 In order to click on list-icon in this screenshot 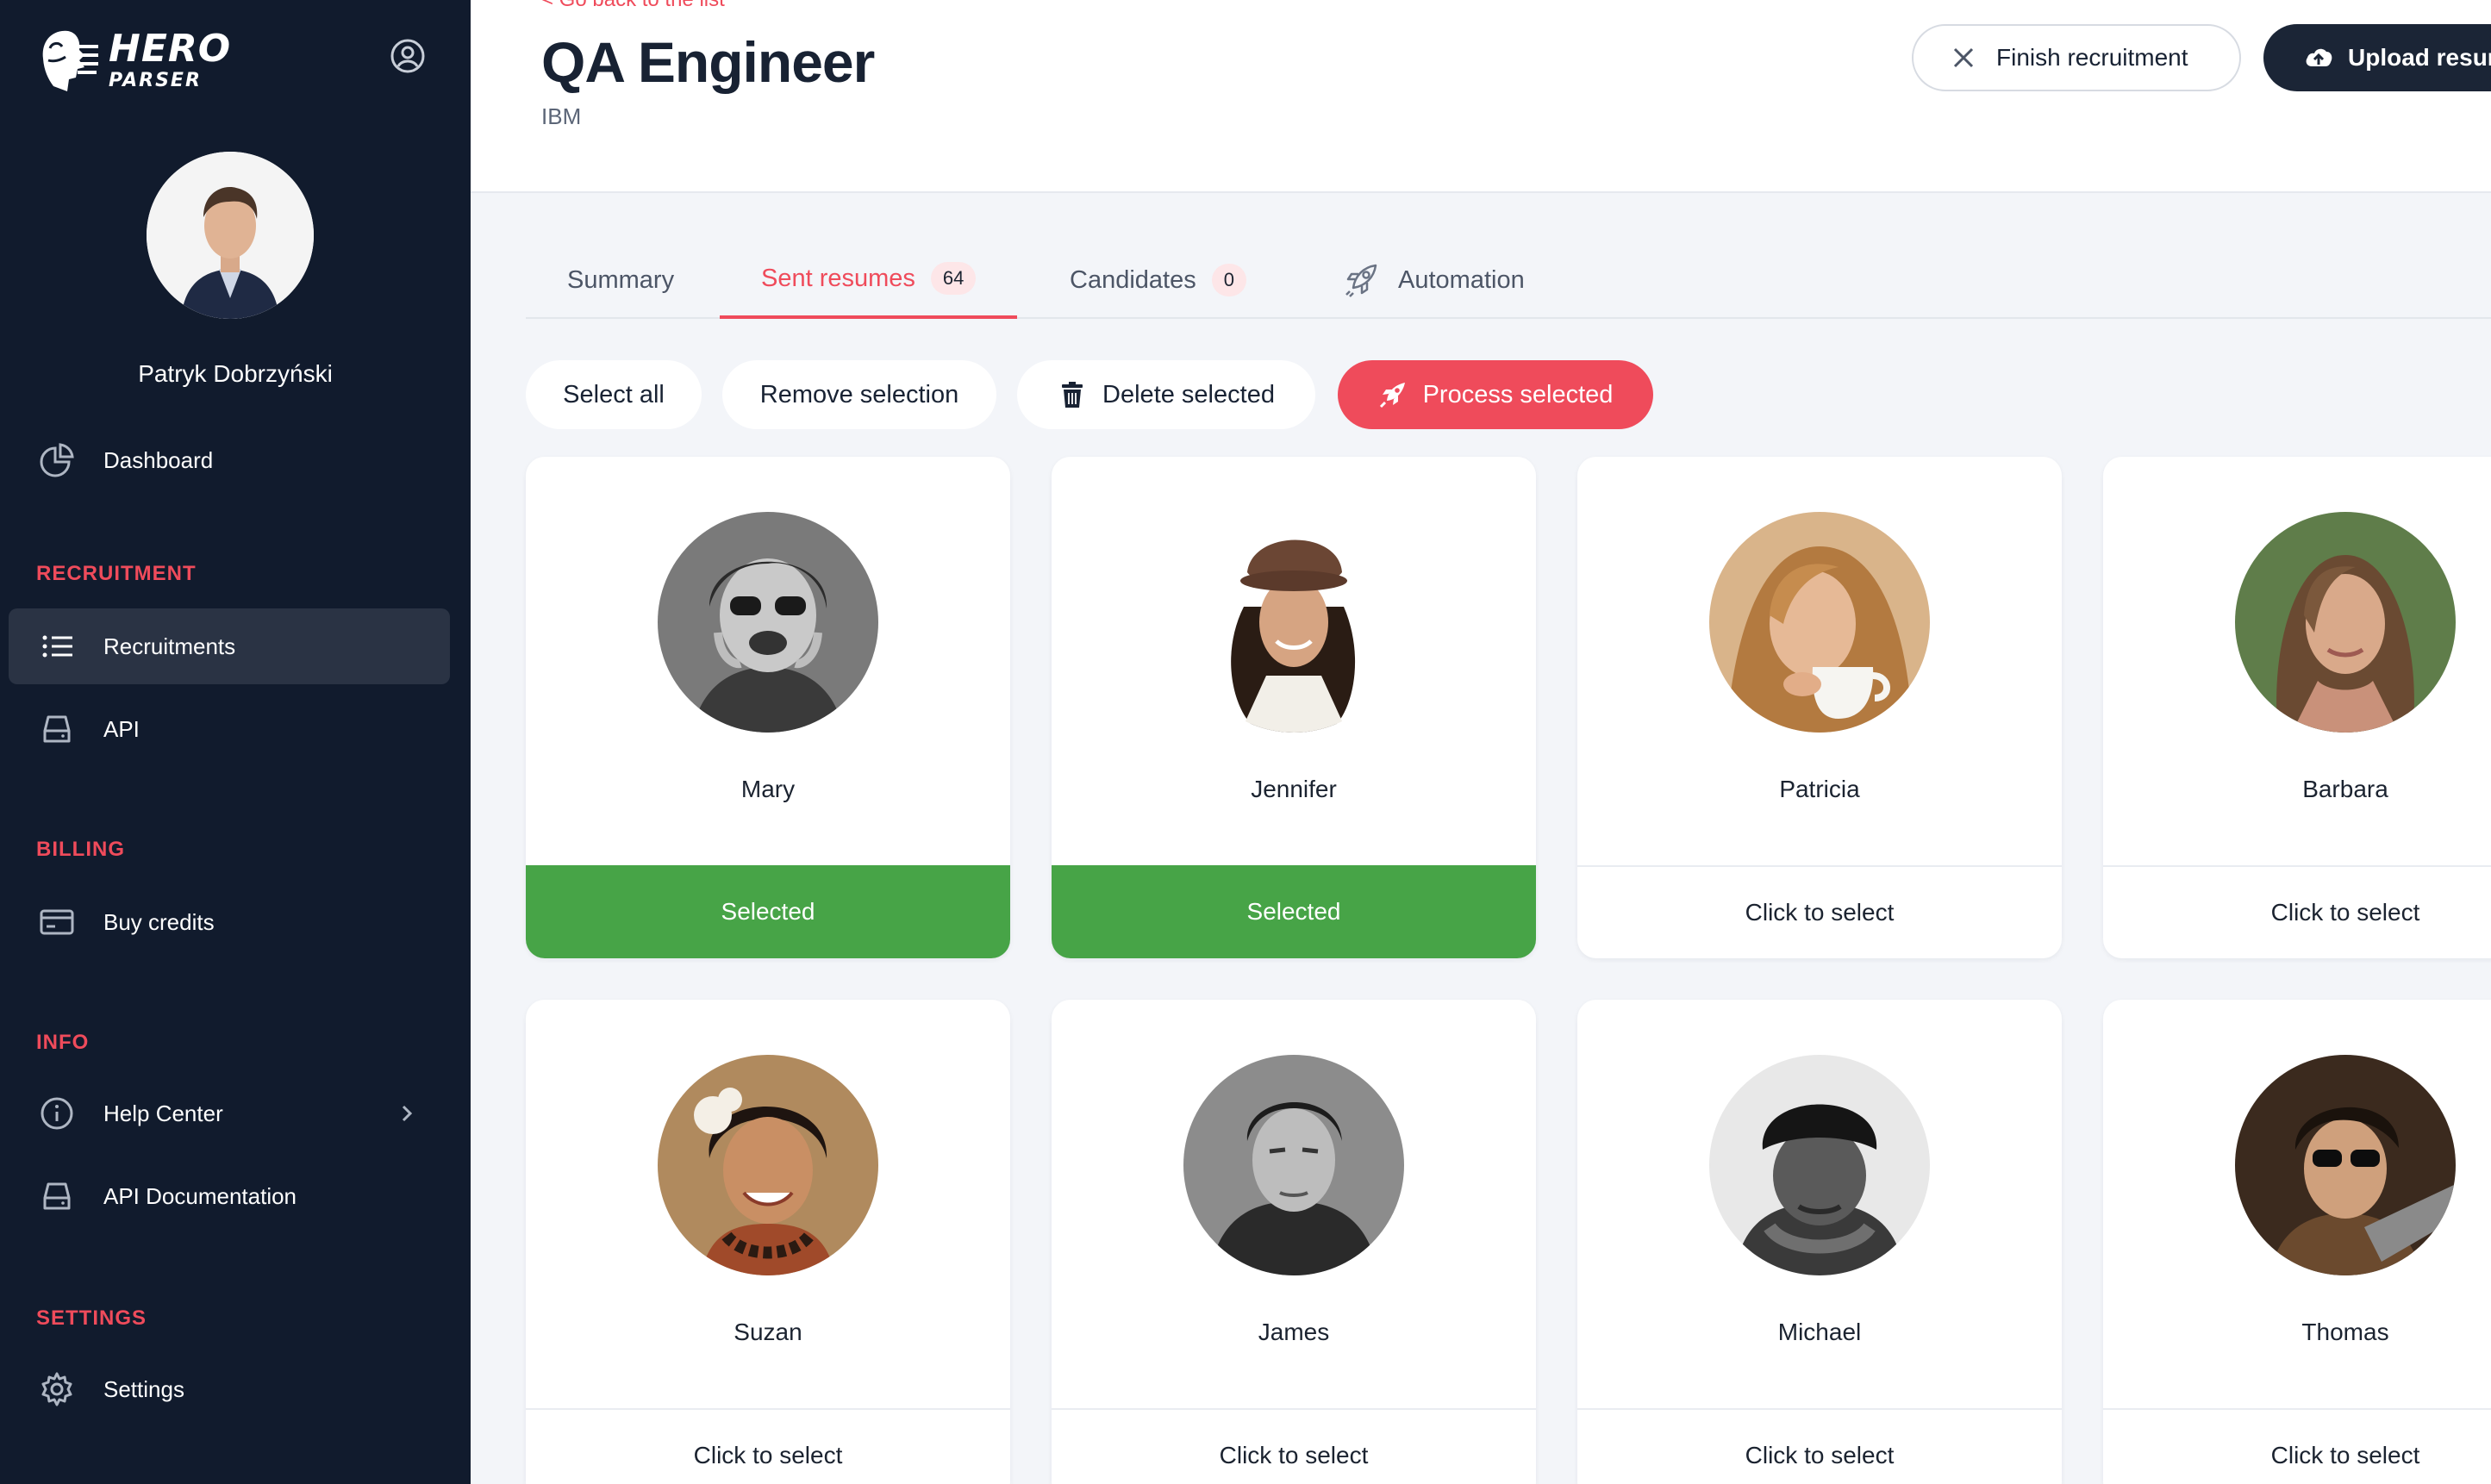, I will do `click(57, 646)`.